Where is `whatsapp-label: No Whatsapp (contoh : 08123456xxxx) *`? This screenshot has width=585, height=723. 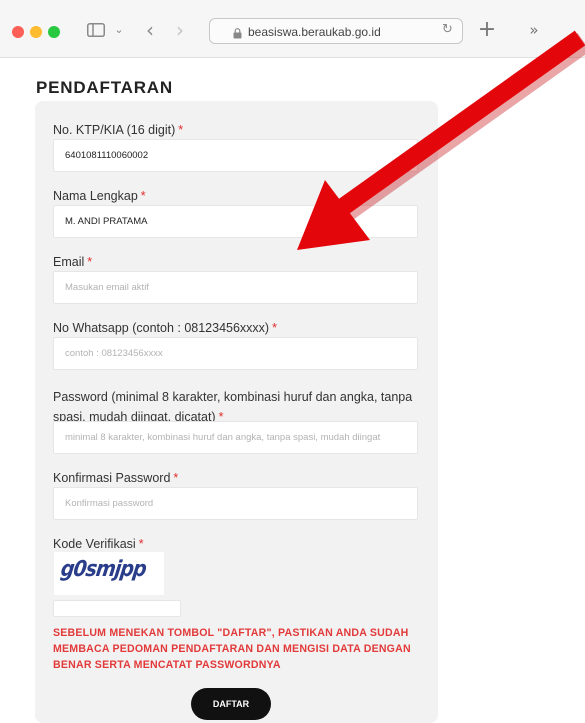 whatsapp-label: No Whatsapp (contoh : 08123456xxxx) * is located at coordinates (165, 328).